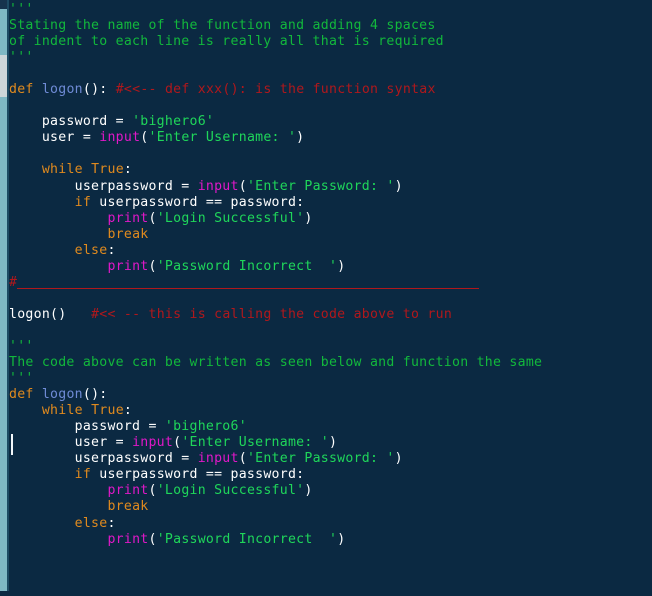 This screenshot has width=652, height=596. Describe the element at coordinates (95, 90) in the screenshot. I see `code-token-pun: ():` at that location.